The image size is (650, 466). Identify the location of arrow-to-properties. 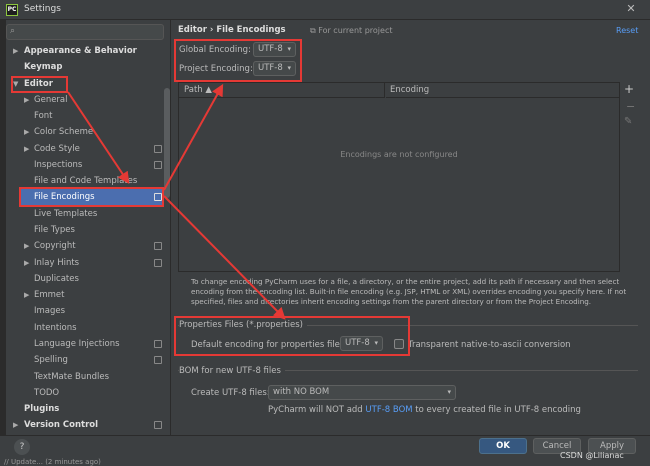
(224, 257).